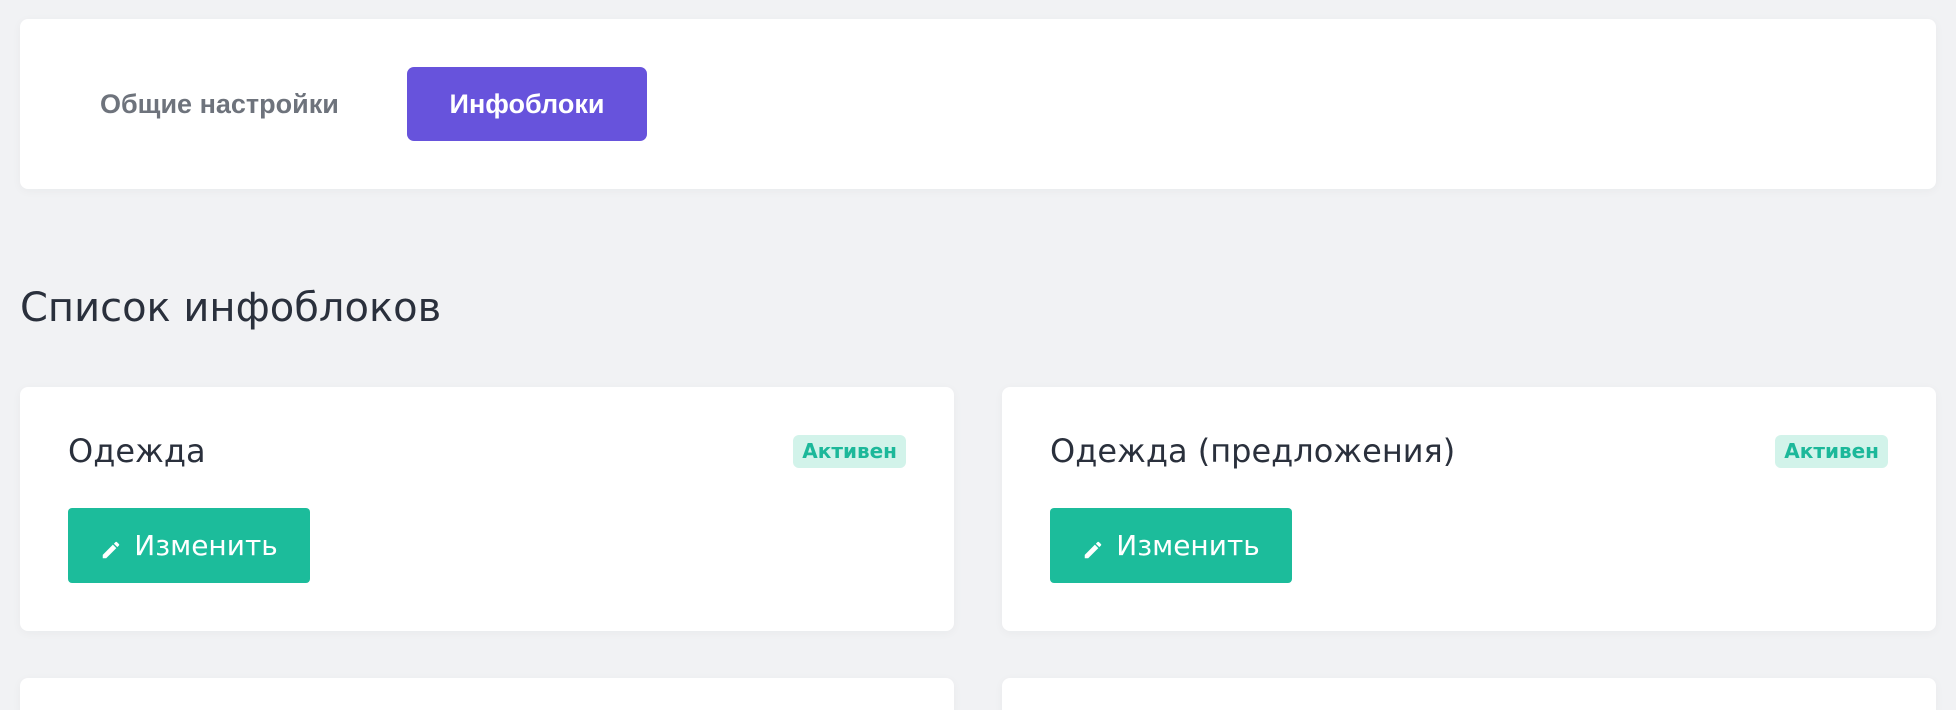  Describe the element at coordinates (1253, 451) in the screenshot. I see `infoblock-name: Одежда (предложения)` at that location.